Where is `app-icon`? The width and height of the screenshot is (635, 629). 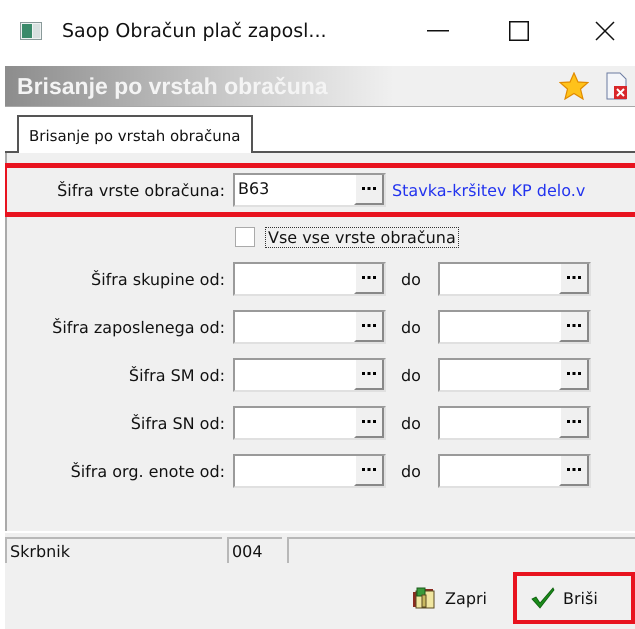 app-icon is located at coordinates (31, 31).